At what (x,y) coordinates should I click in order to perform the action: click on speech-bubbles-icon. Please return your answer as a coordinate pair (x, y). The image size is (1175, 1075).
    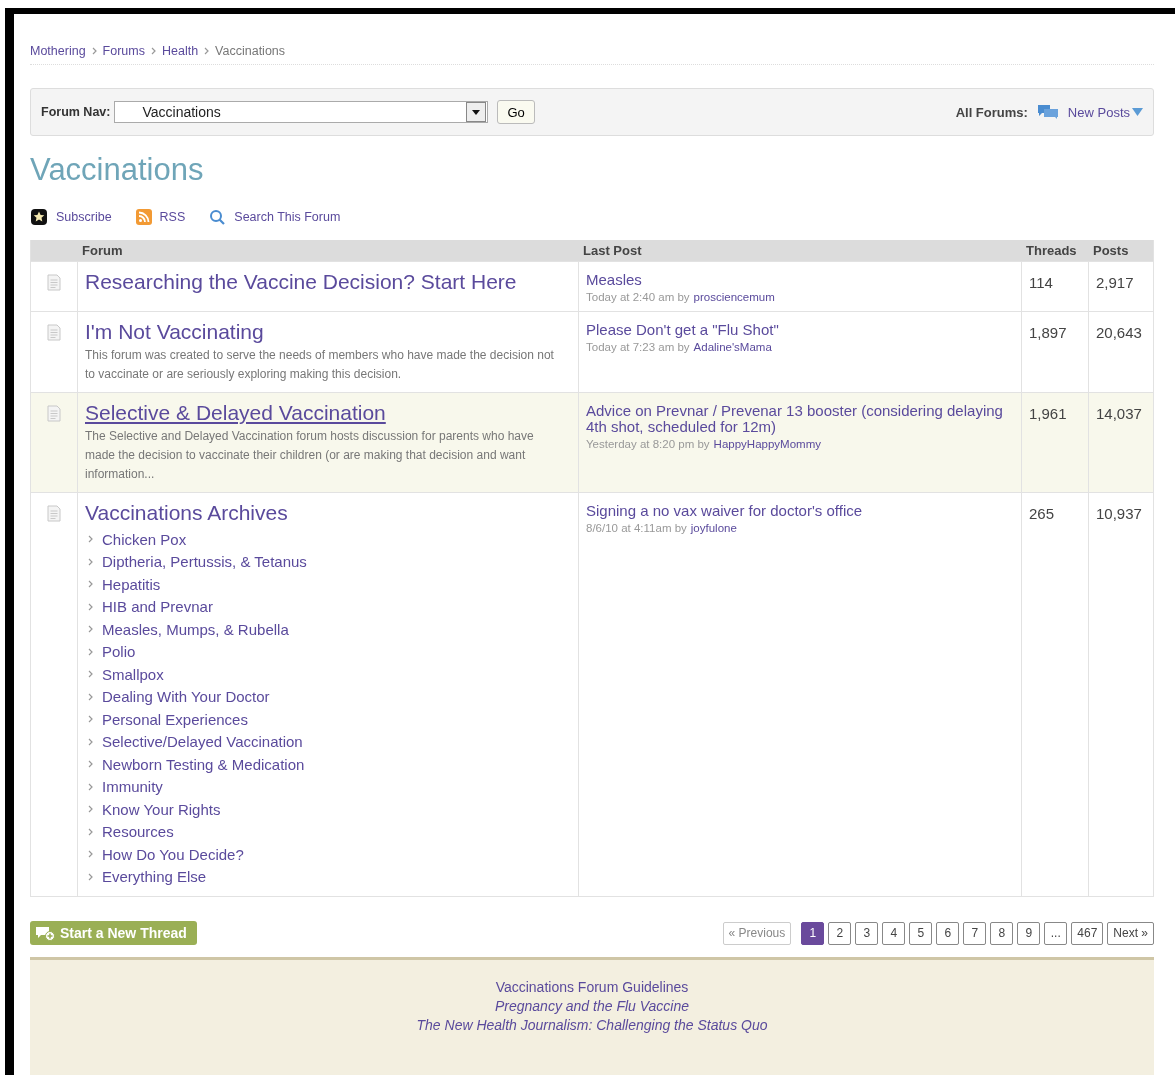
    Looking at the image, I should click on (1047, 112).